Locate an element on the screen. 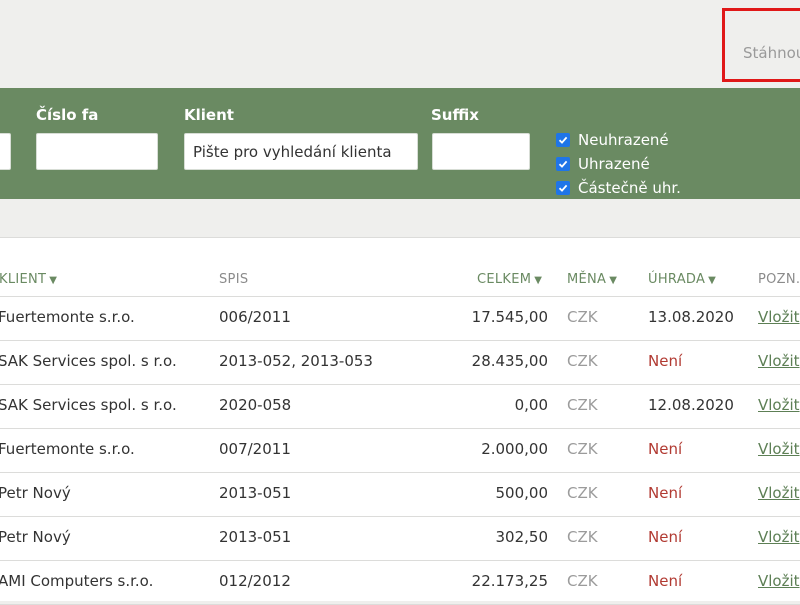  client-cell: AMI Computers s.r.o. is located at coordinates (77, 581).